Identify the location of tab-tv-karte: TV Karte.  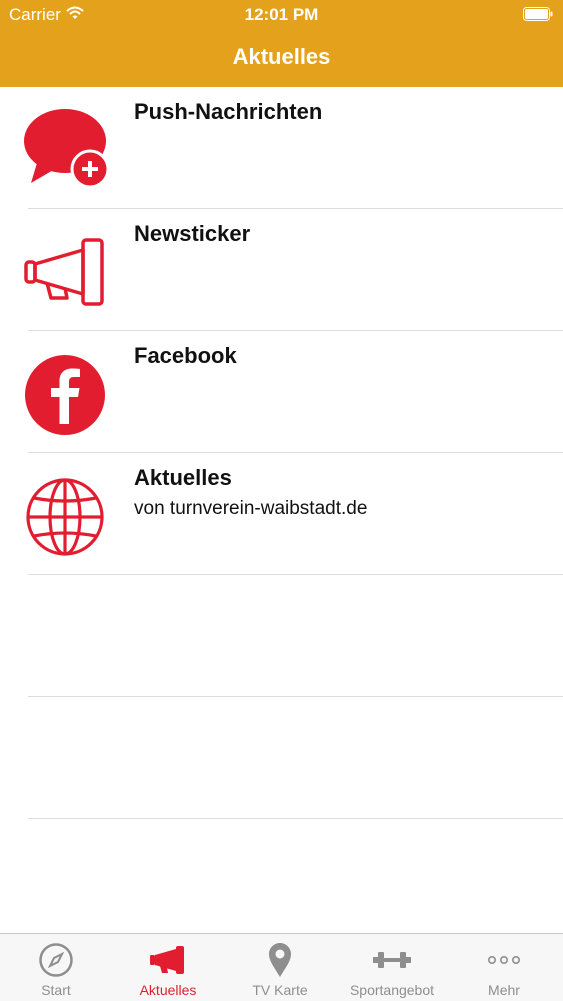
(280, 967).